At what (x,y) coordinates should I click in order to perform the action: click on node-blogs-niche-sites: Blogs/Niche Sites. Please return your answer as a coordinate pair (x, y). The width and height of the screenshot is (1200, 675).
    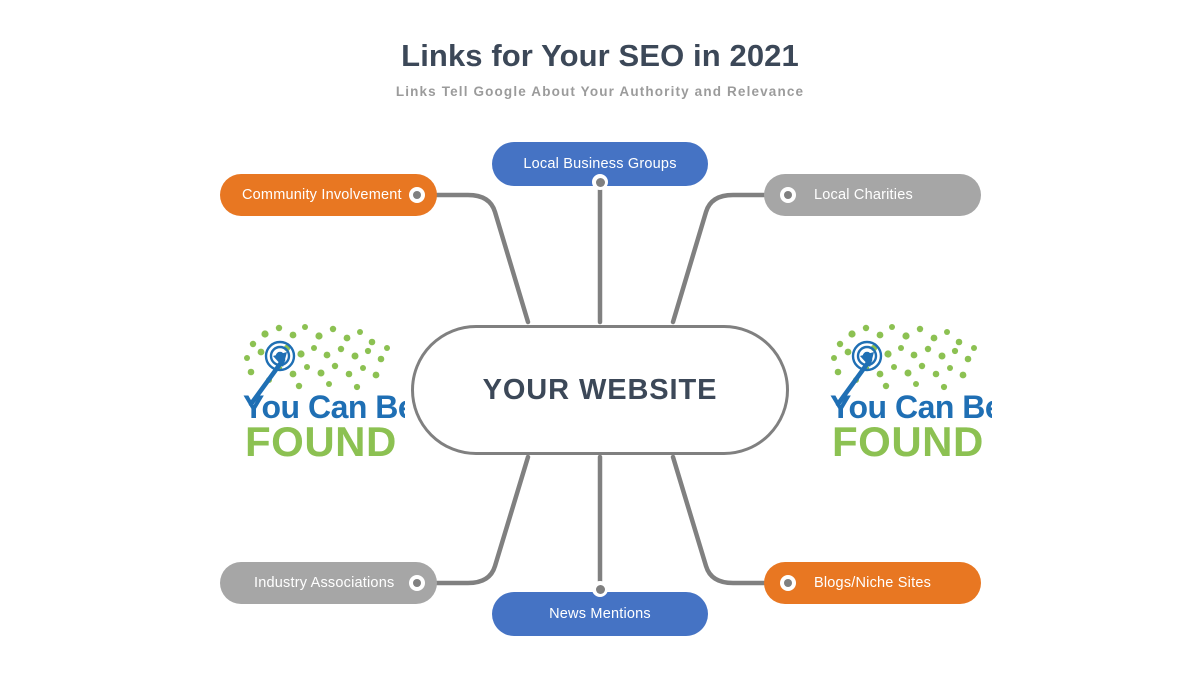
    Looking at the image, I should click on (872, 583).